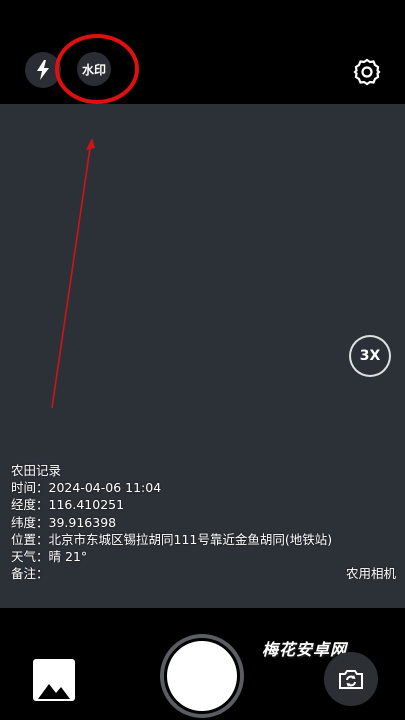 Image resolution: width=405 pixels, height=720 pixels. I want to click on watermark-row-weather: 天气：晴 21°, so click(49, 557).